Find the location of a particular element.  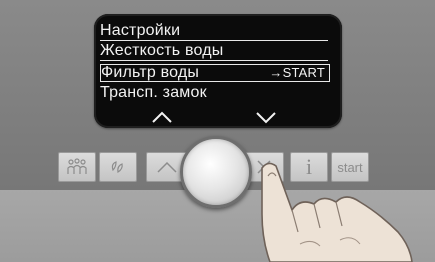

hand-image is located at coordinates (337, 212).